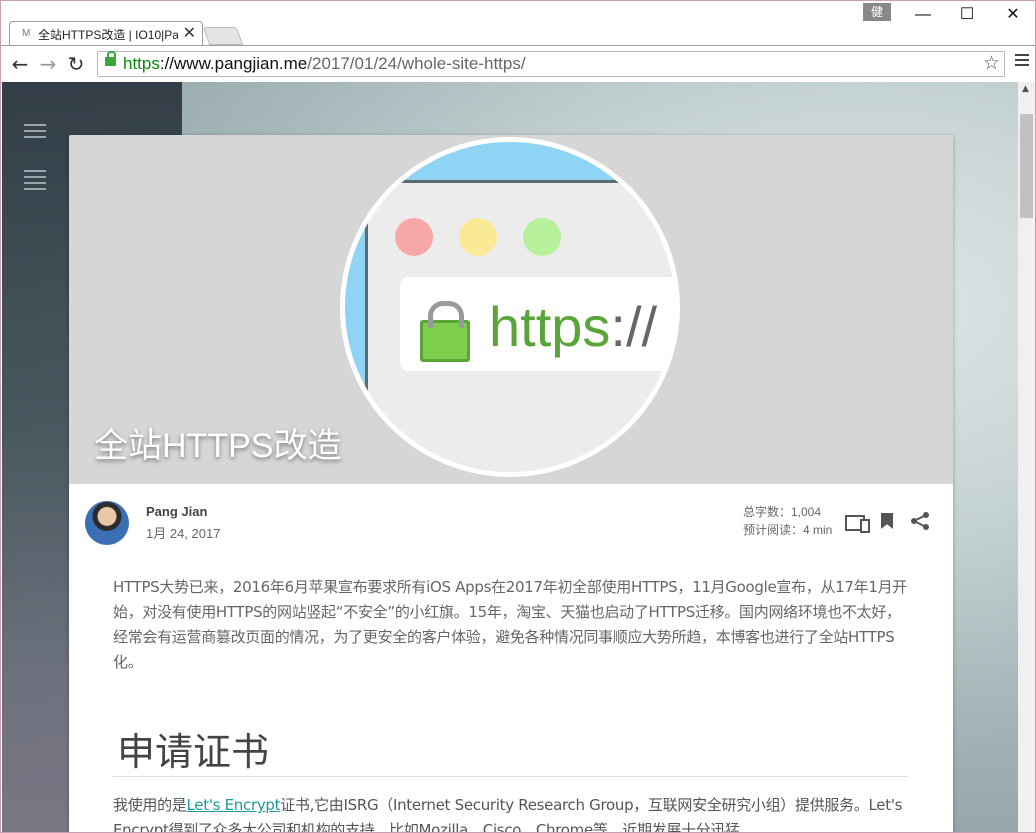 The width and height of the screenshot is (1036, 833). I want to click on section-divider, so click(510, 776).